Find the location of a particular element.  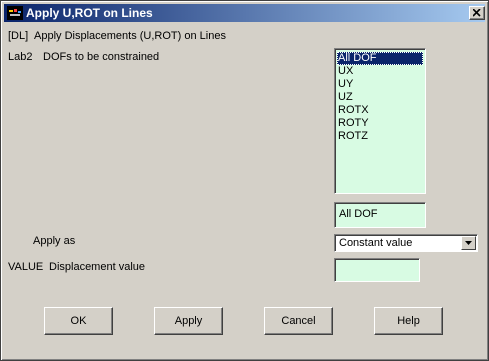

dof-option-rotx: ROTX is located at coordinates (380, 110).